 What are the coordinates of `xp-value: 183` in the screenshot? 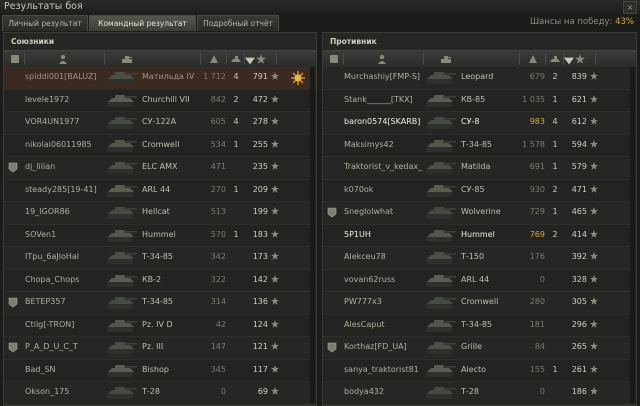 It's located at (260, 234).